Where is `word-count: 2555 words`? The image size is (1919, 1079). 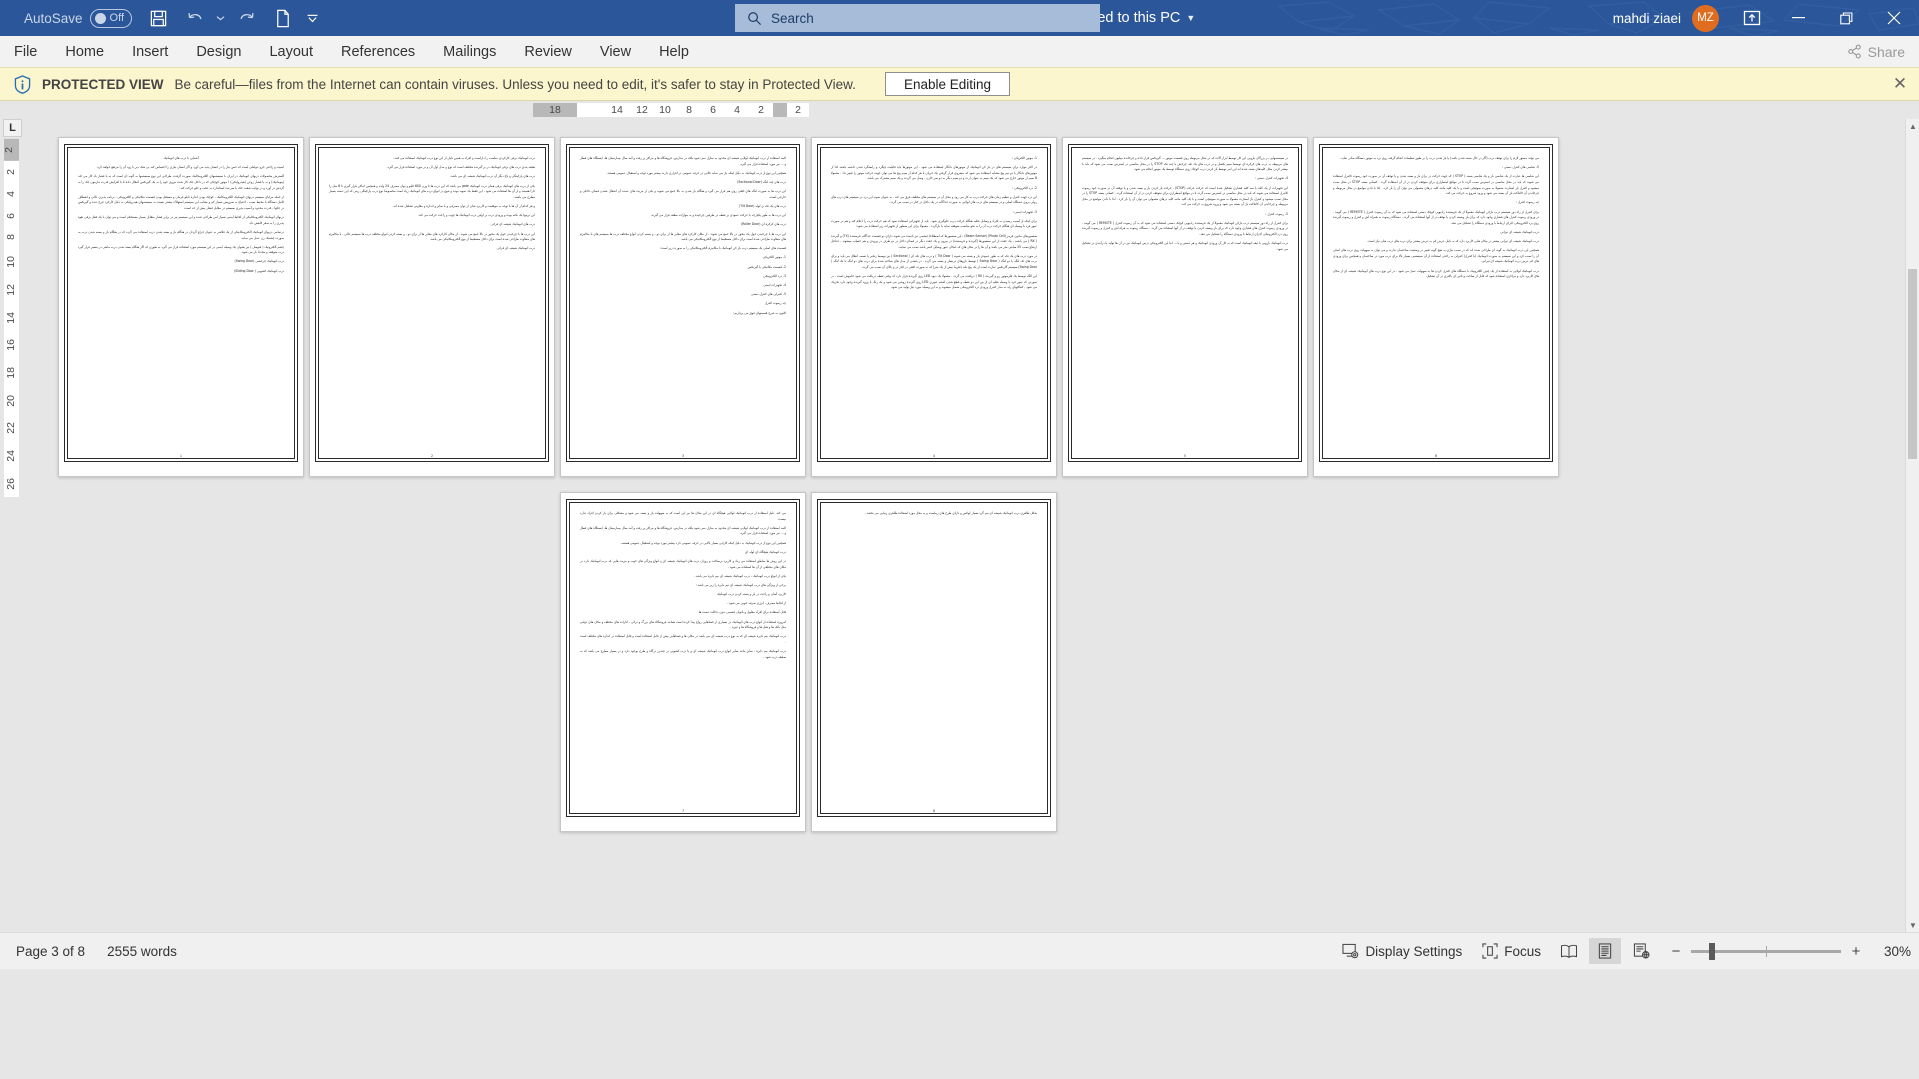 word-count: 2555 words is located at coordinates (142, 951).